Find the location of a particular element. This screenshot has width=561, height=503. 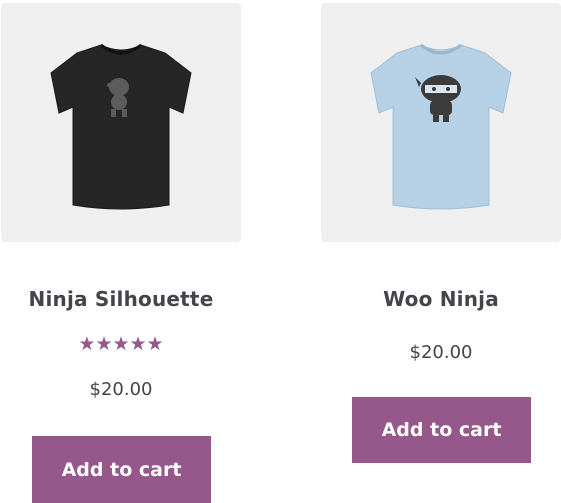

product-title: Woo Ninja is located at coordinates (441, 299).